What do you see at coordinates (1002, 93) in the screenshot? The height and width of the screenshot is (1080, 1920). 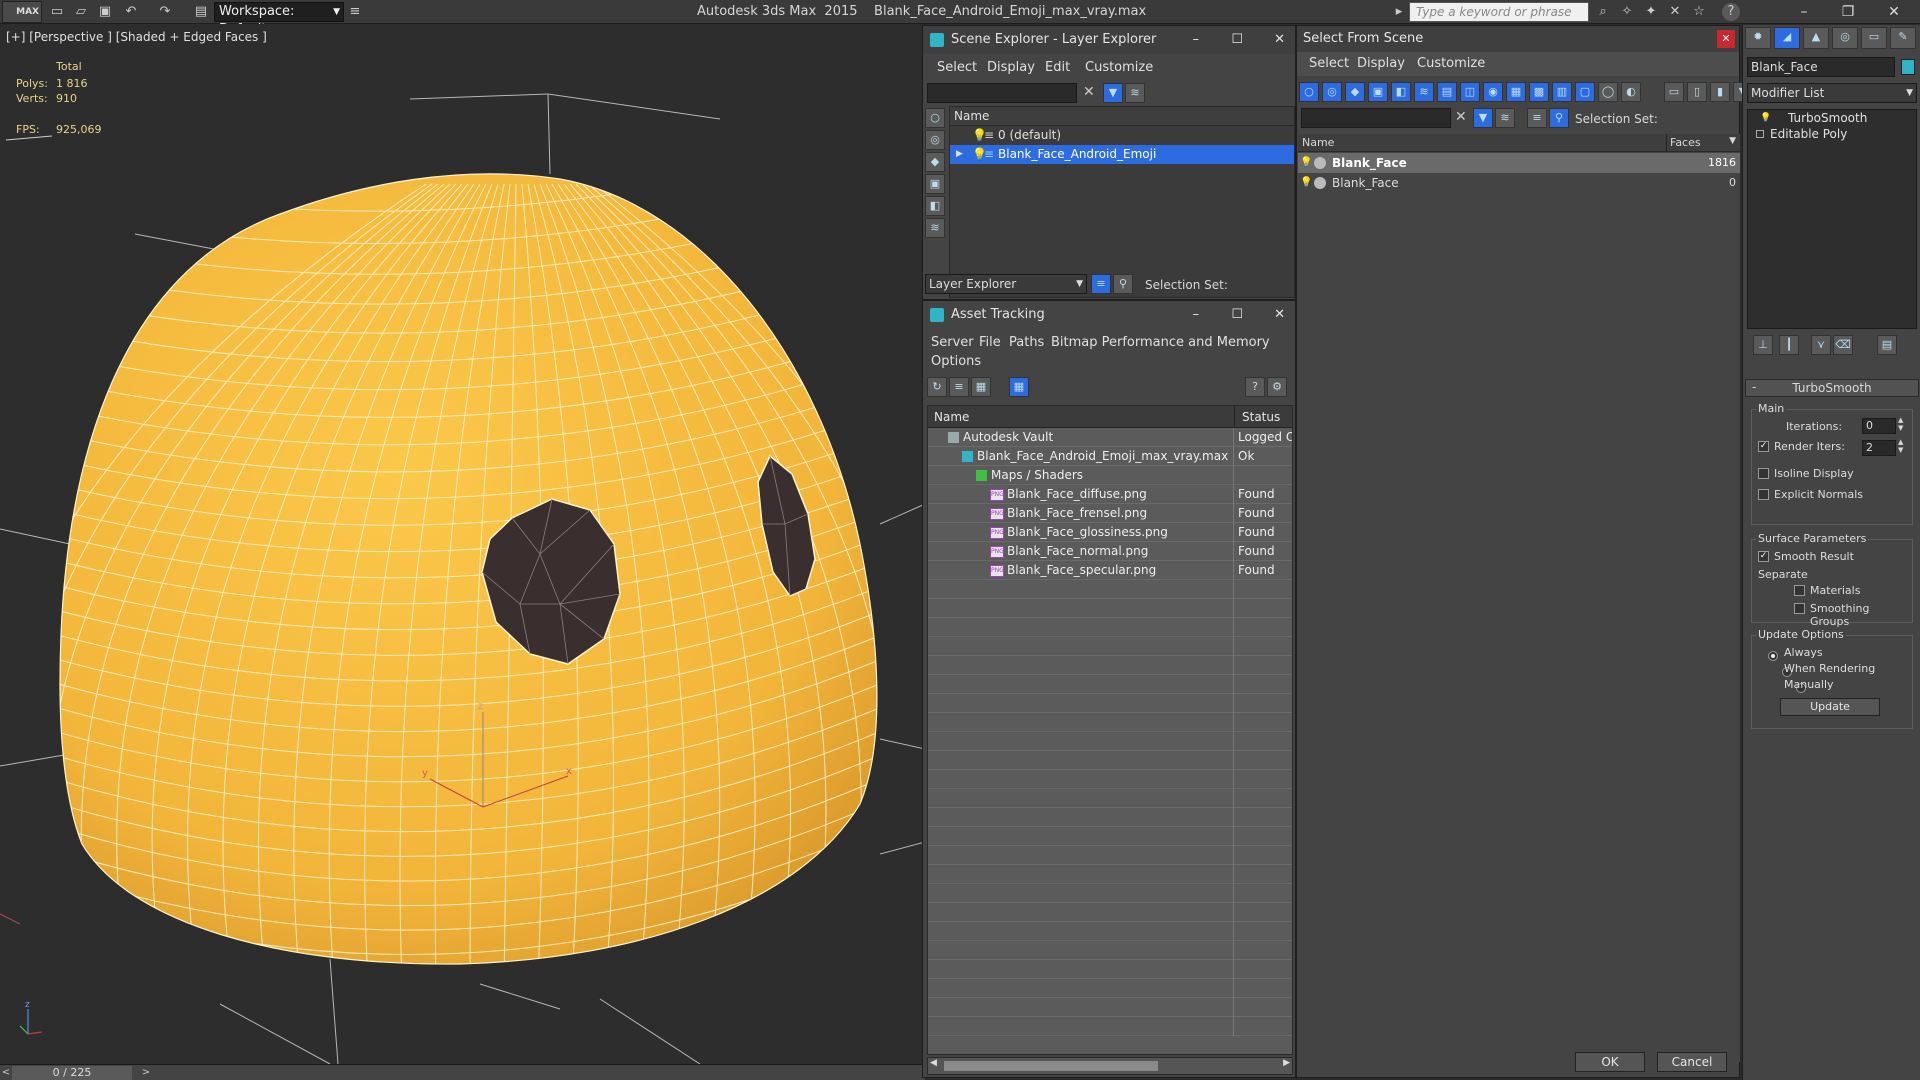 I see `filter-input` at bounding box center [1002, 93].